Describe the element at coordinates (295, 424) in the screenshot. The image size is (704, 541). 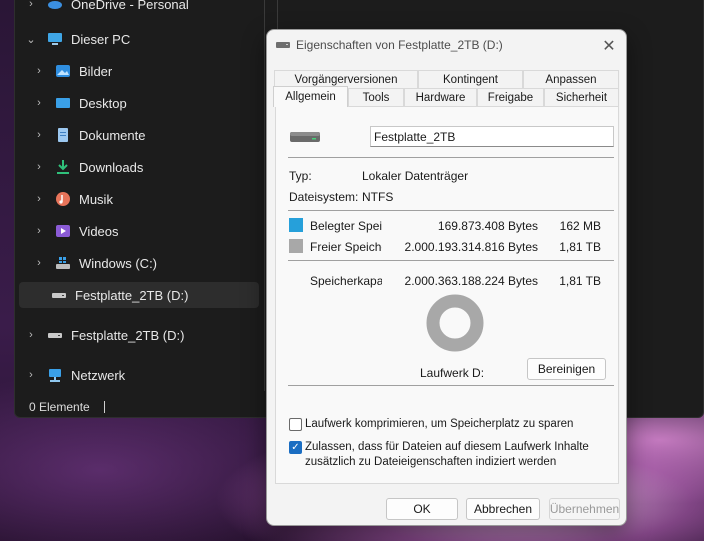
I see `compress-checkbox` at that location.